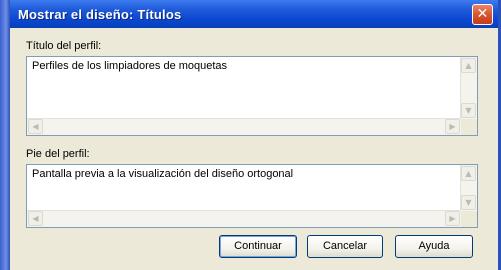 The width and height of the screenshot is (501, 270). I want to click on profile-title-label: Título del perfil:, so click(64, 46).